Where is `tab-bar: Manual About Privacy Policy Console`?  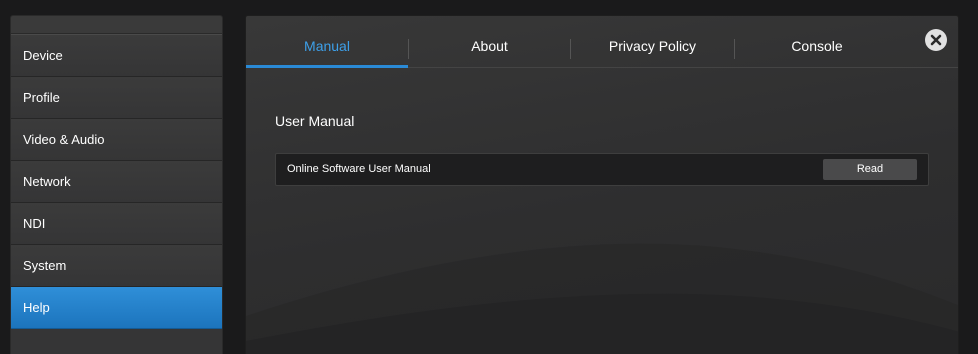 tab-bar: Manual About Privacy Policy Console is located at coordinates (602, 42).